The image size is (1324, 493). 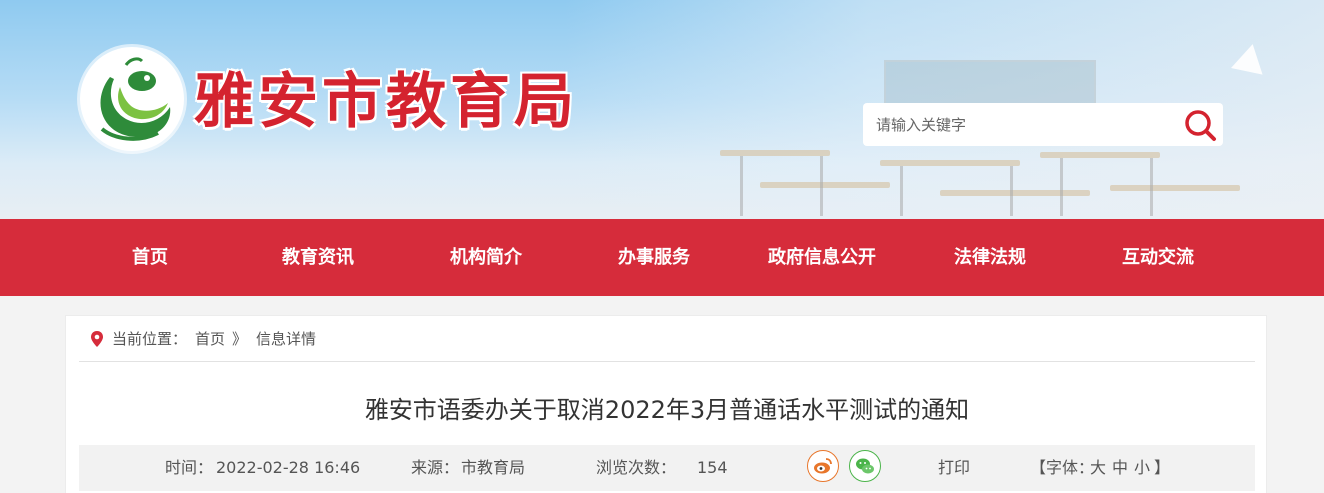 What do you see at coordinates (990, 257) in the screenshot?
I see `nav-item-laws: 法律法规` at bounding box center [990, 257].